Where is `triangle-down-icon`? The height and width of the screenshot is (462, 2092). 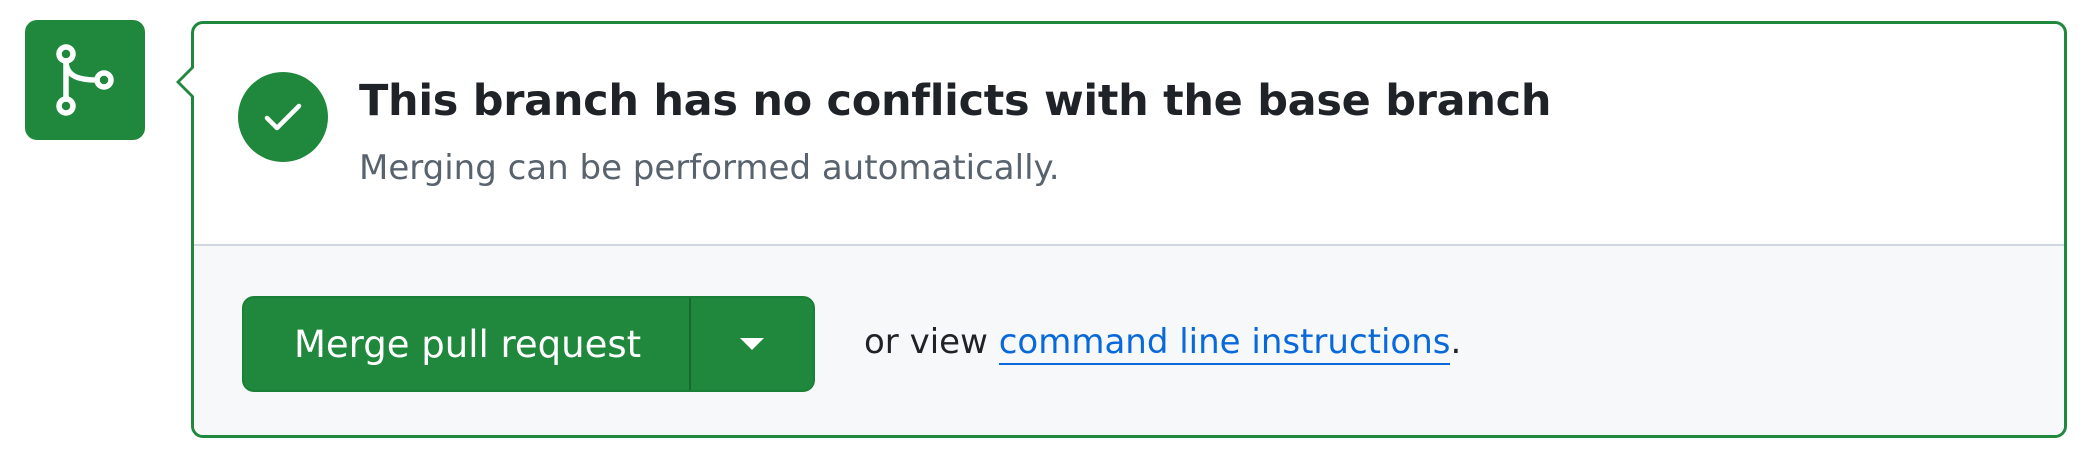
triangle-down-icon is located at coordinates (752, 344).